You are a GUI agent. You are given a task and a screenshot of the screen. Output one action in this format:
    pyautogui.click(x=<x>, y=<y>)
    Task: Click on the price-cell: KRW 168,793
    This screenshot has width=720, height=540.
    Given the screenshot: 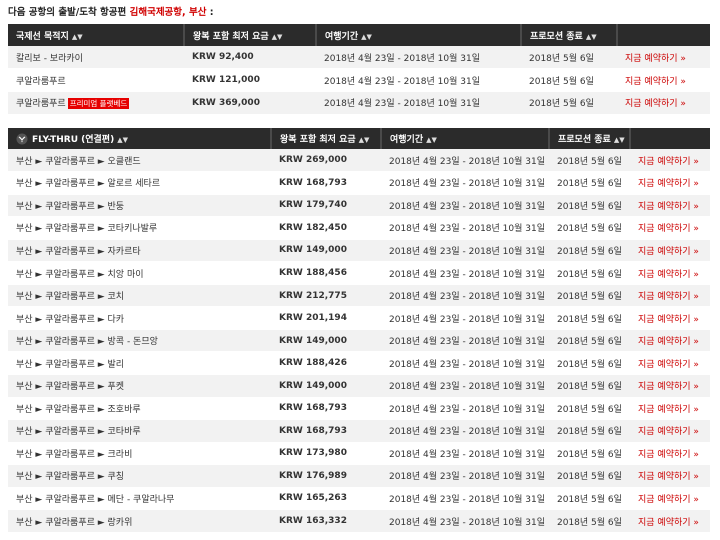 What is the action you would take?
    pyautogui.click(x=326, y=183)
    